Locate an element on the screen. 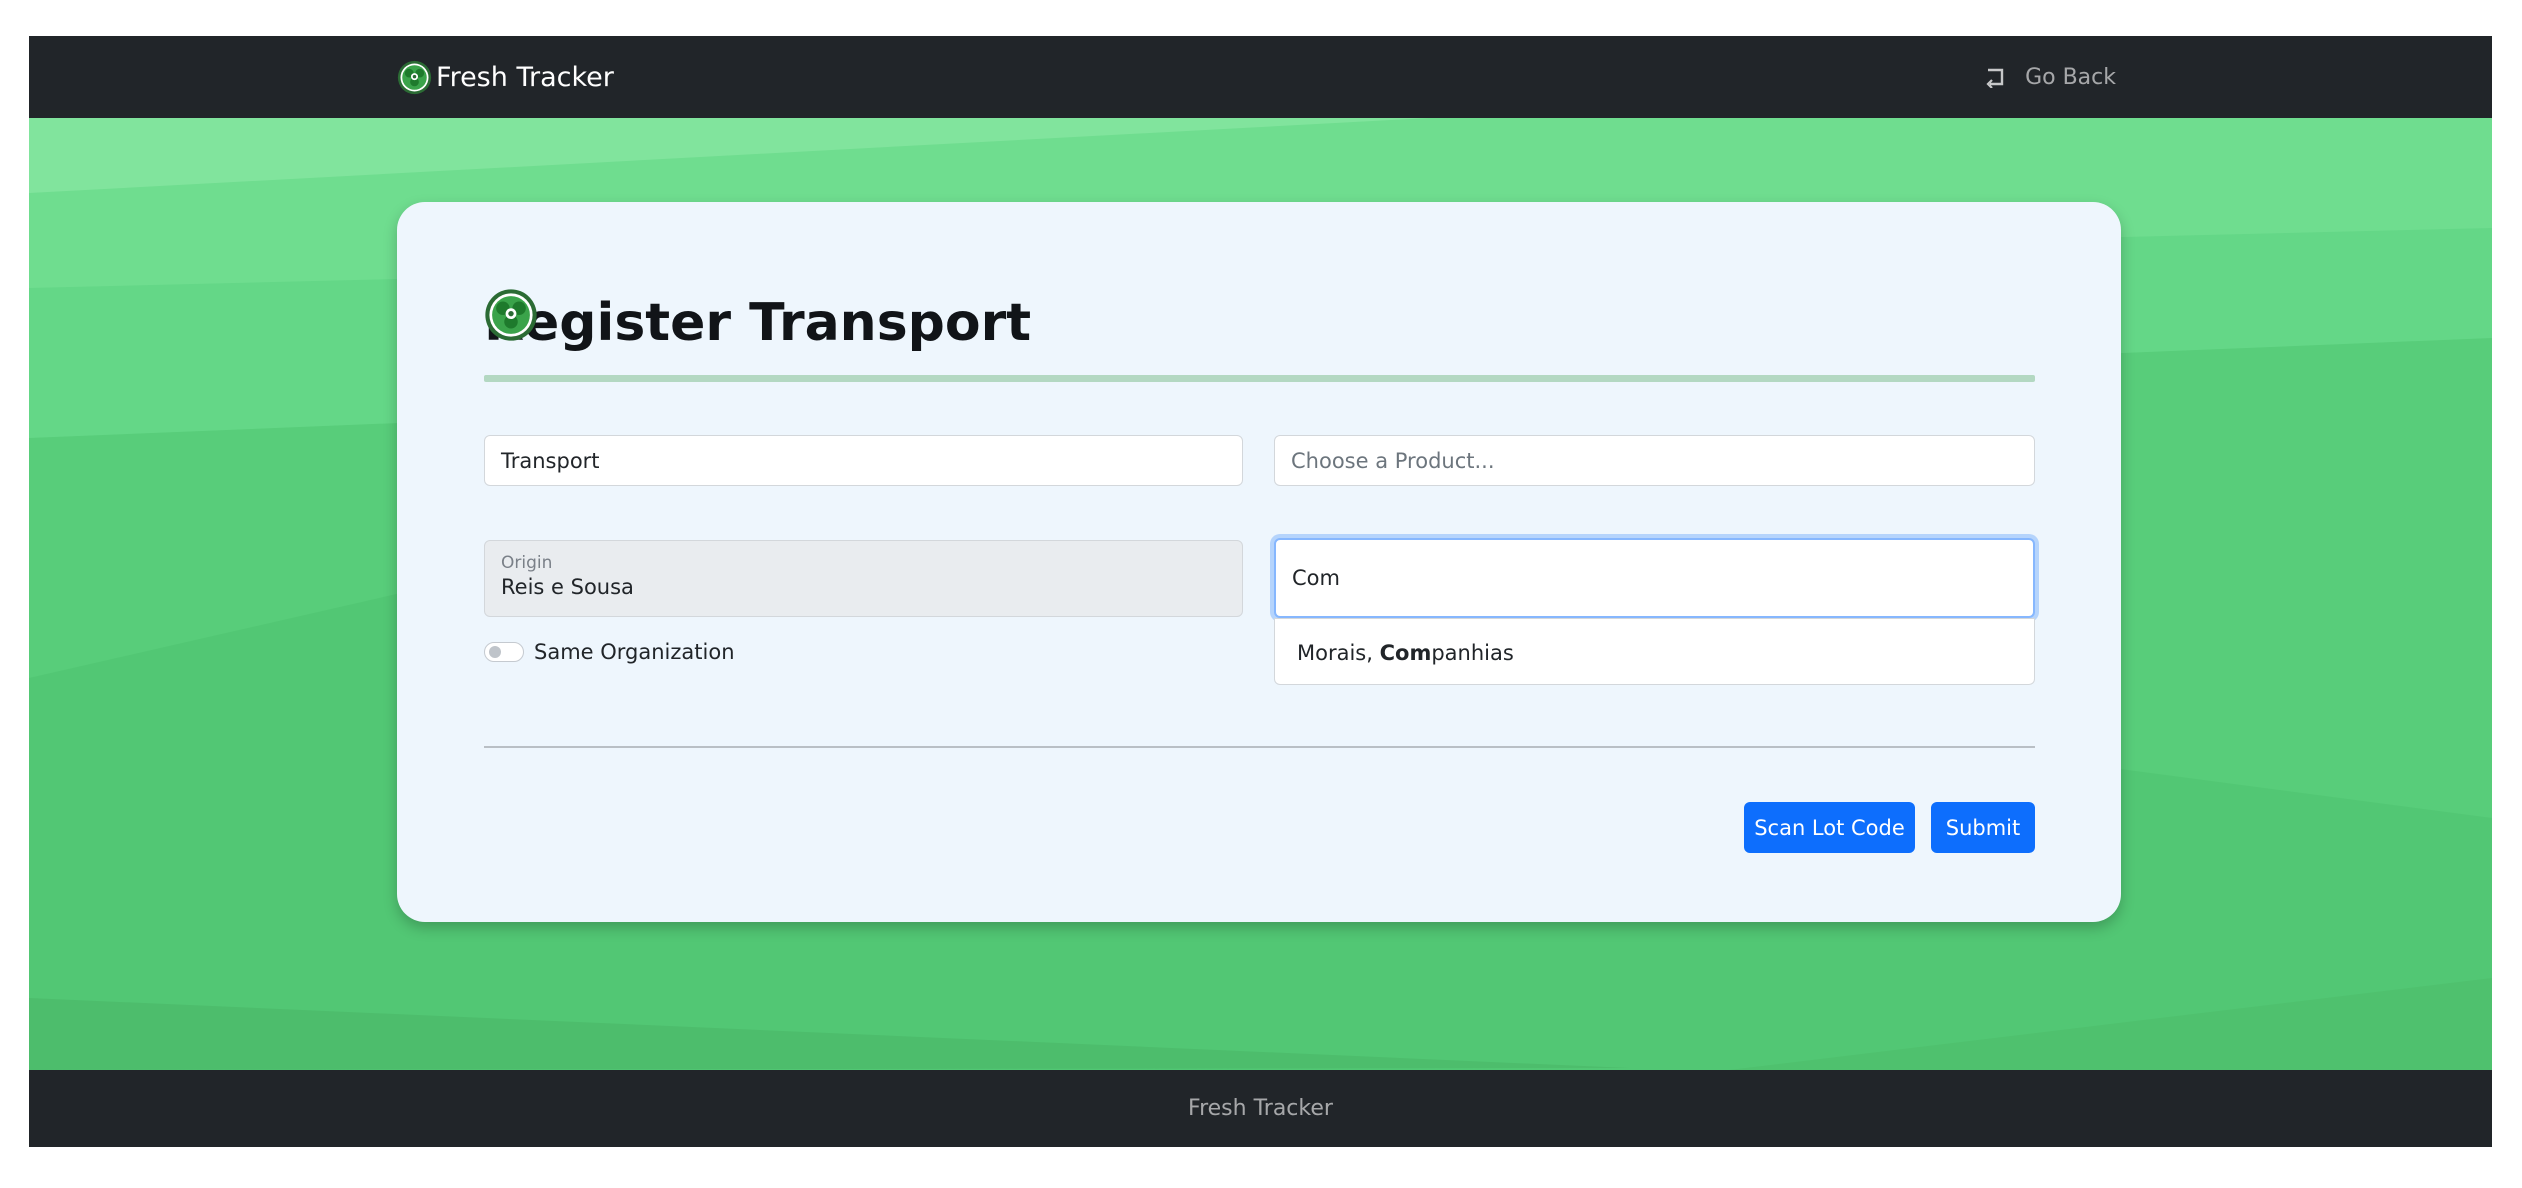 Image resolution: width=2522 pixels, height=1188 pixels. suggestion-match: Com is located at coordinates (1405, 652).